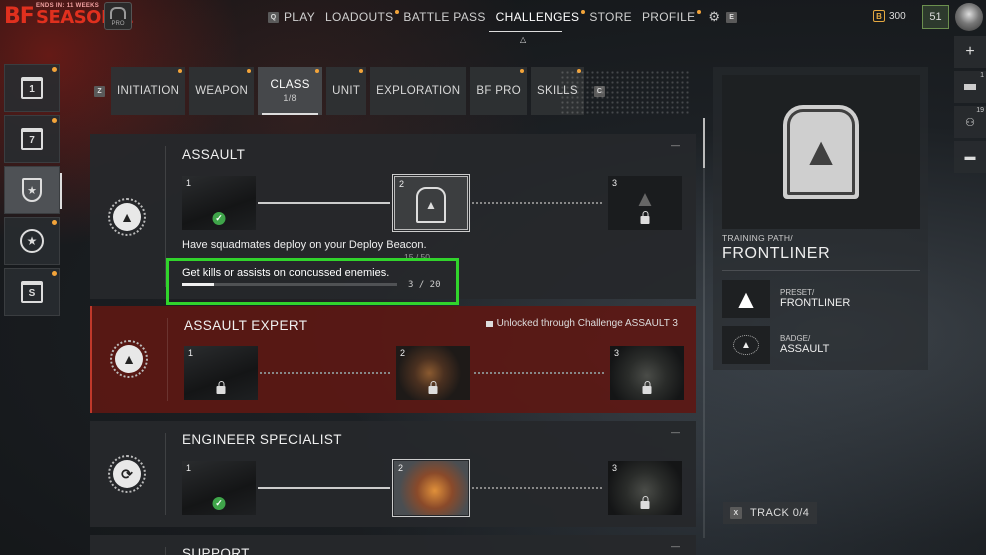 This screenshot has height=555, width=986. What do you see at coordinates (935, 17) in the screenshot?
I see `player-level: 51` at bounding box center [935, 17].